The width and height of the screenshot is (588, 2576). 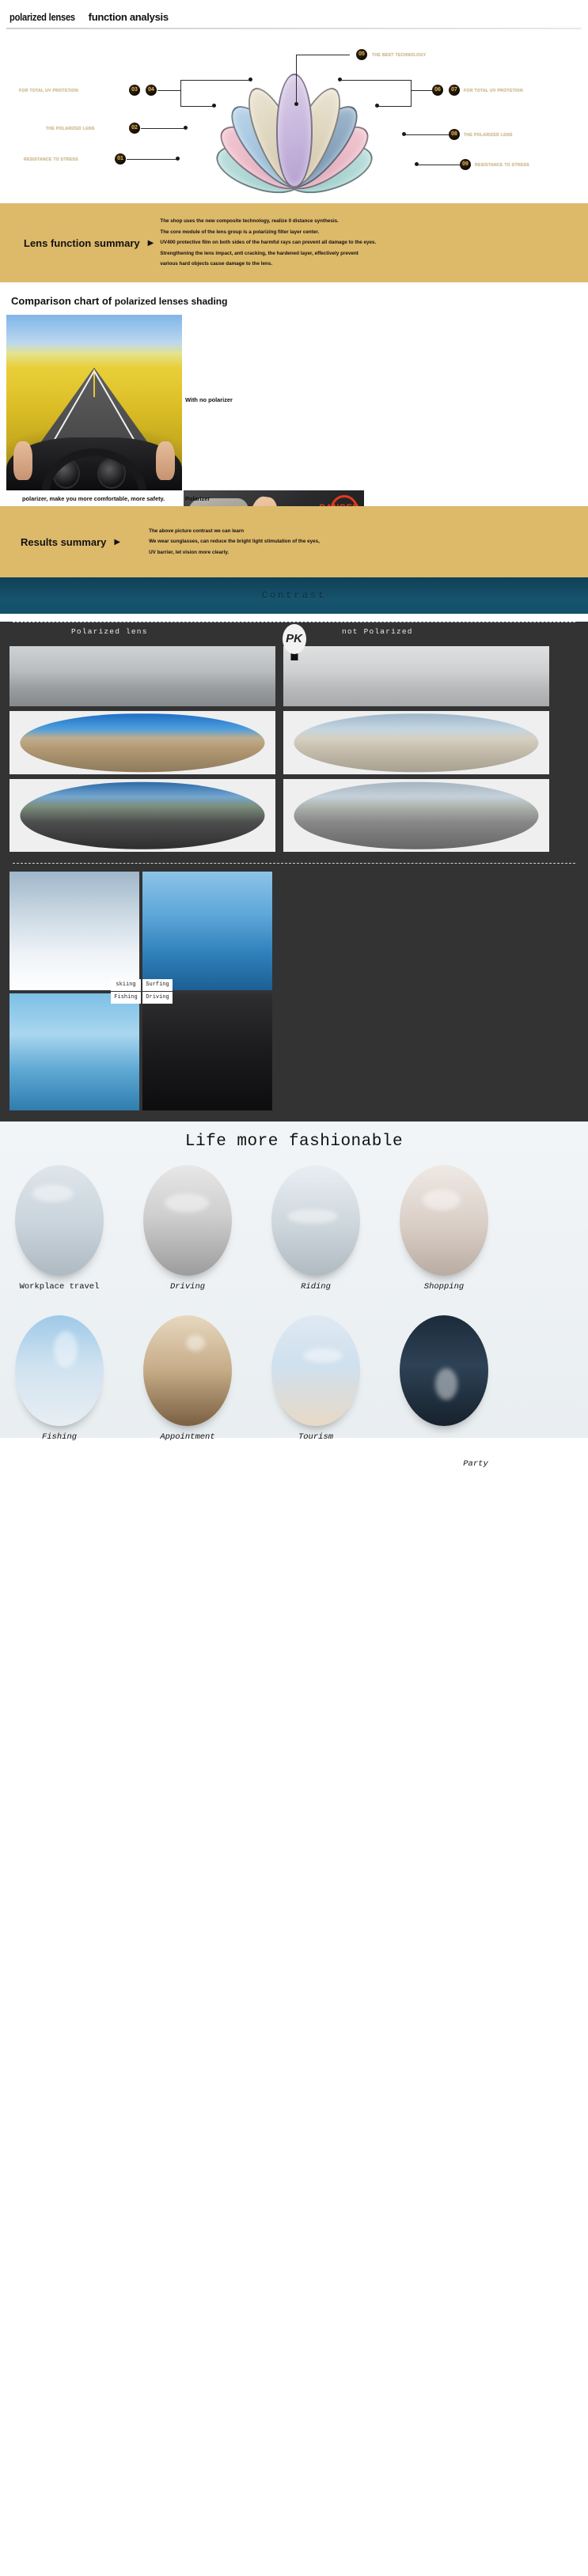 What do you see at coordinates (438, 90) in the screenshot?
I see `badge-06: 06` at bounding box center [438, 90].